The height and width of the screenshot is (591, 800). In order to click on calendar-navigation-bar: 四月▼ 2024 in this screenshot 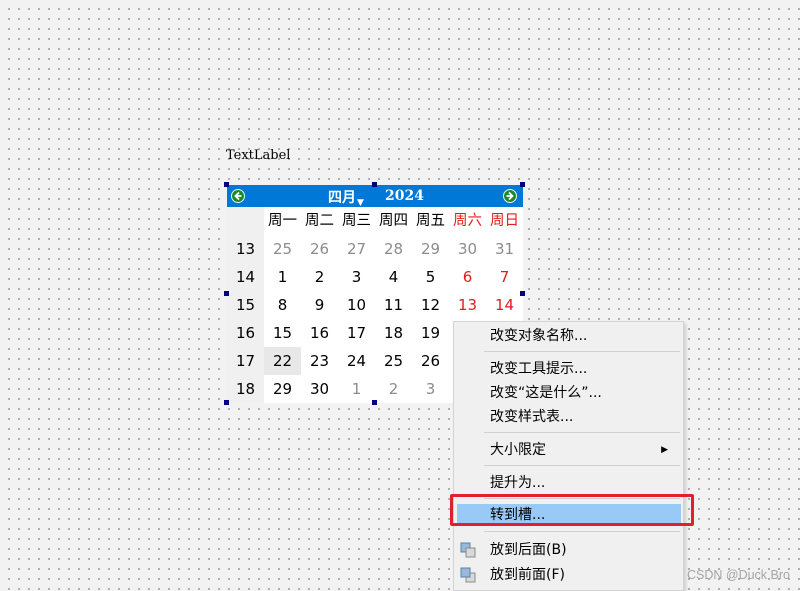, I will do `click(375, 196)`.